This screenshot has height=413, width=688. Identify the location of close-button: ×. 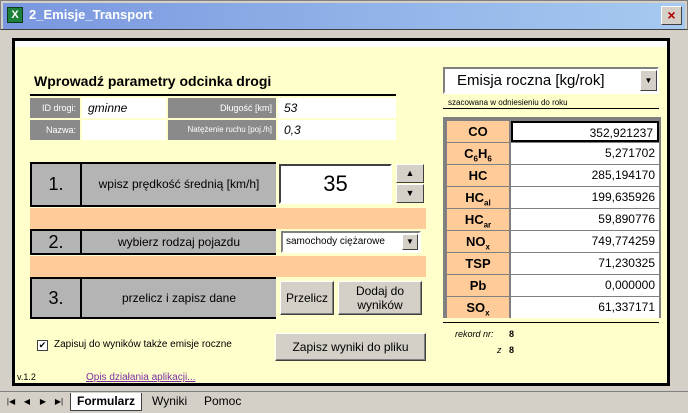
(671, 15).